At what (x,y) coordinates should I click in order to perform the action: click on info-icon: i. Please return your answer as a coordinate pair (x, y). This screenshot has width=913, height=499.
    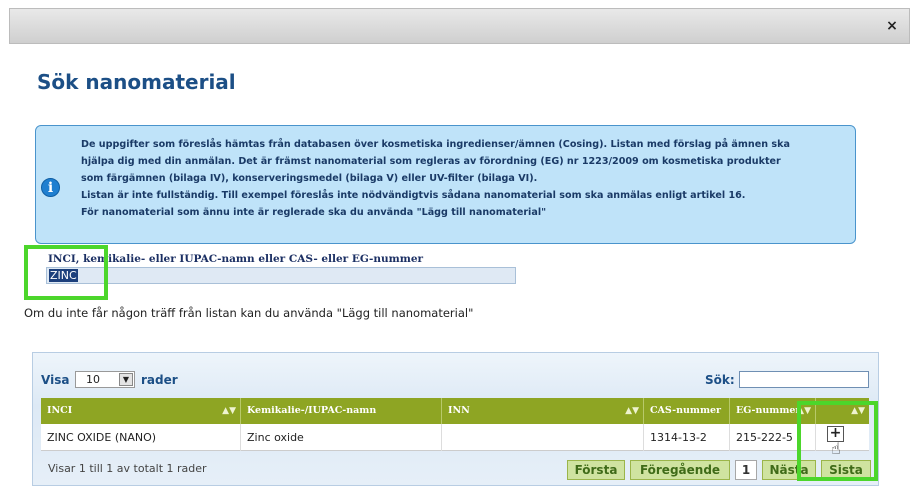
    Looking at the image, I should click on (50, 187).